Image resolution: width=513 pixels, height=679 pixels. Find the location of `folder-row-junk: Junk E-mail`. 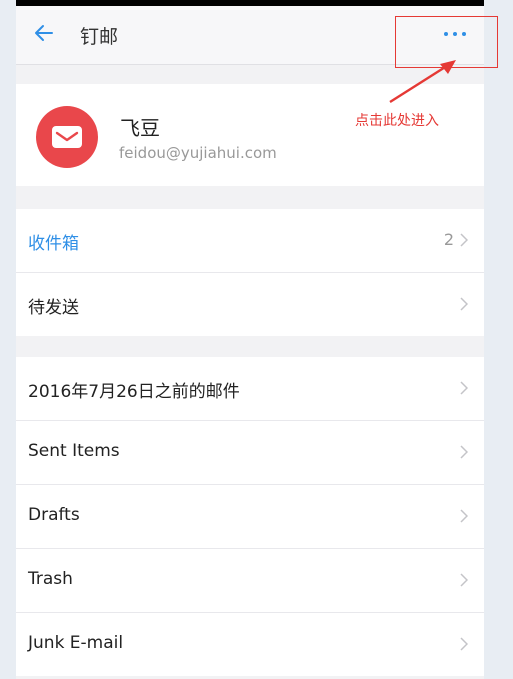

folder-row-junk: Junk E-mail is located at coordinates (250, 644).